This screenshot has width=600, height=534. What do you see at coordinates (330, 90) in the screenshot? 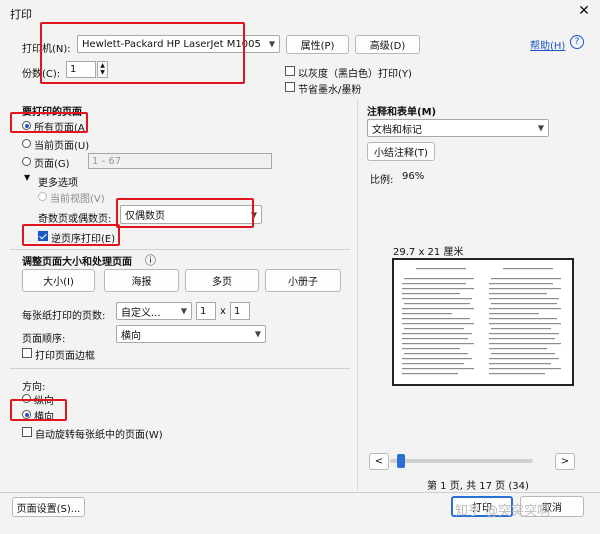
I see `save-ink-label: 节省墨水/墨粉` at bounding box center [330, 90].